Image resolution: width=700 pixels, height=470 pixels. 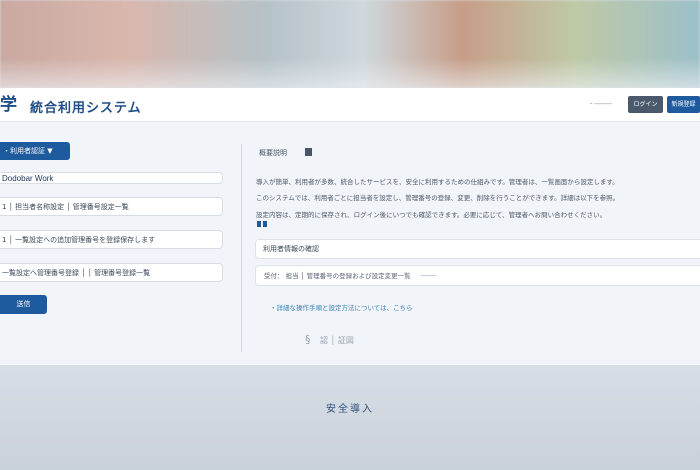 I want to click on login-button: ログイン, so click(x=645, y=104).